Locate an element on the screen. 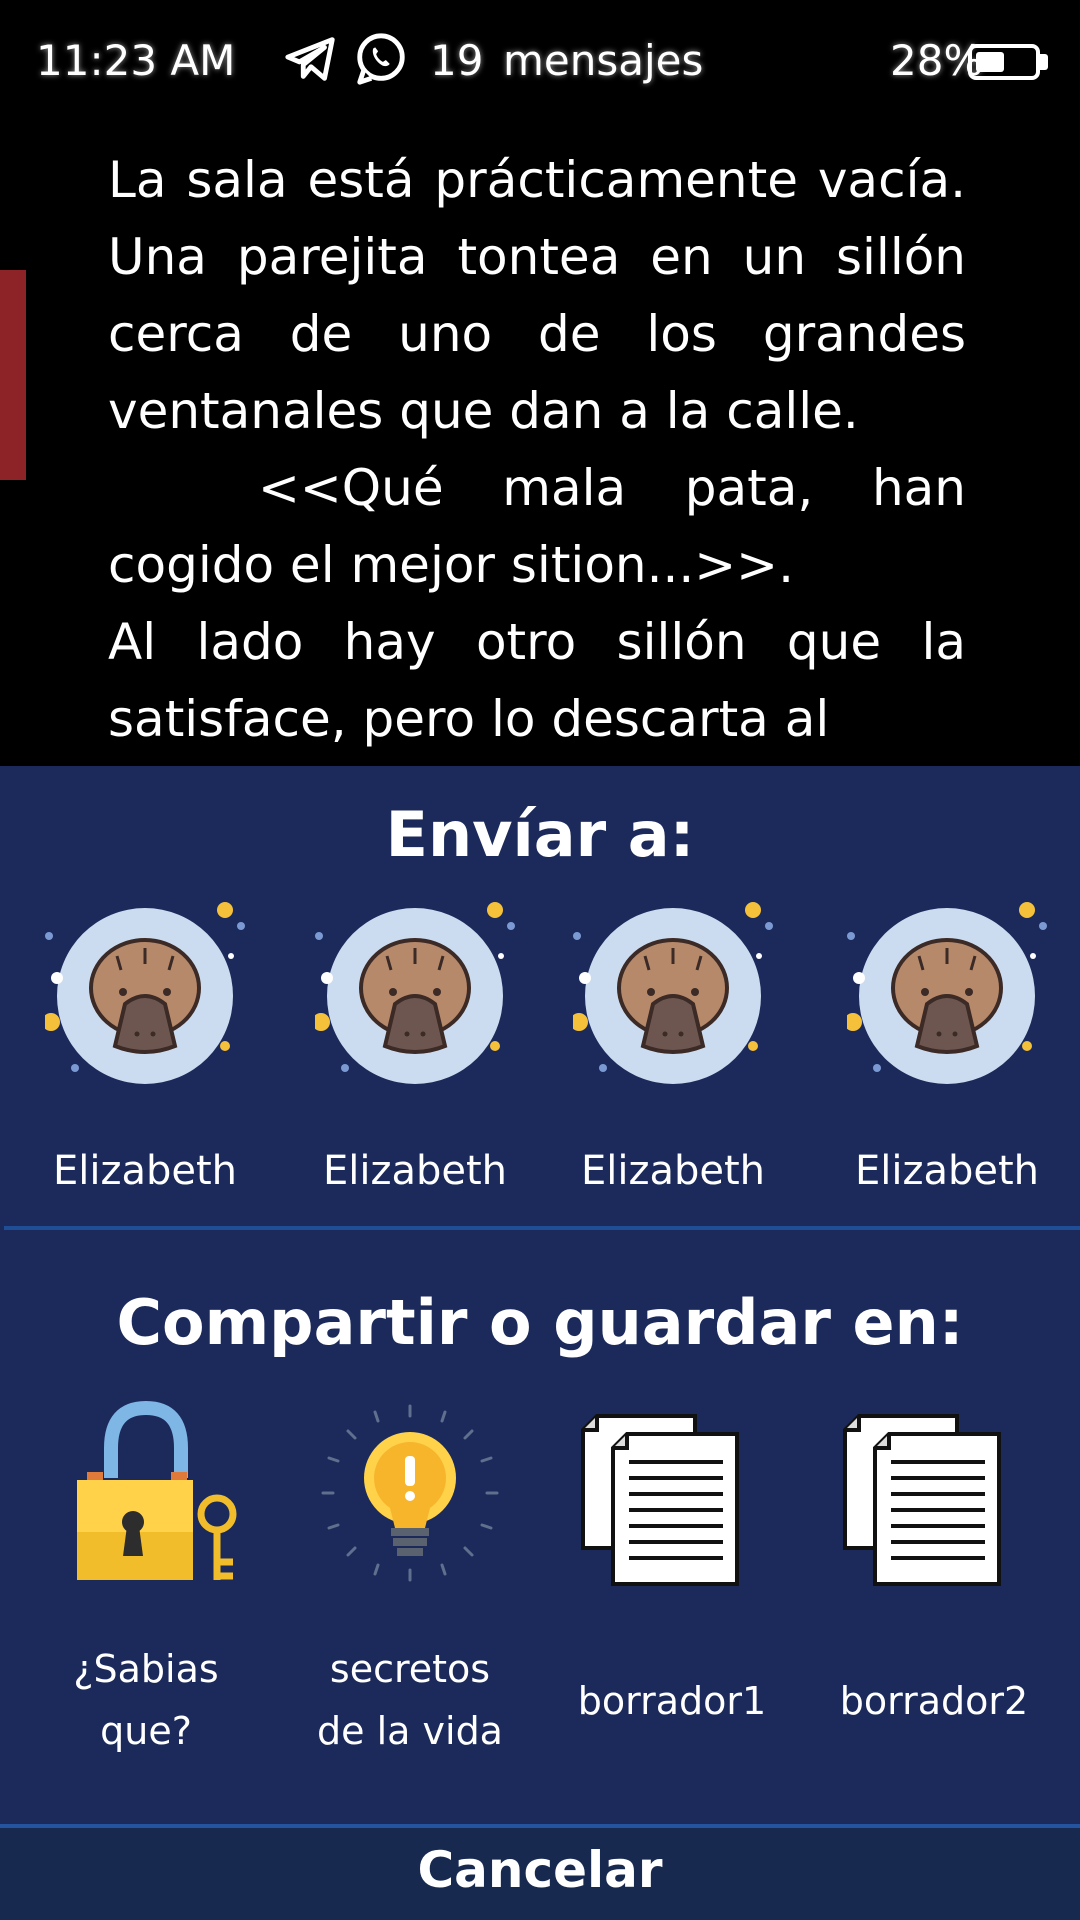 This screenshot has width=1080, height=1920. status-bar: 11:23 AM 19 mensajes 28% is located at coordinates (540, 60).